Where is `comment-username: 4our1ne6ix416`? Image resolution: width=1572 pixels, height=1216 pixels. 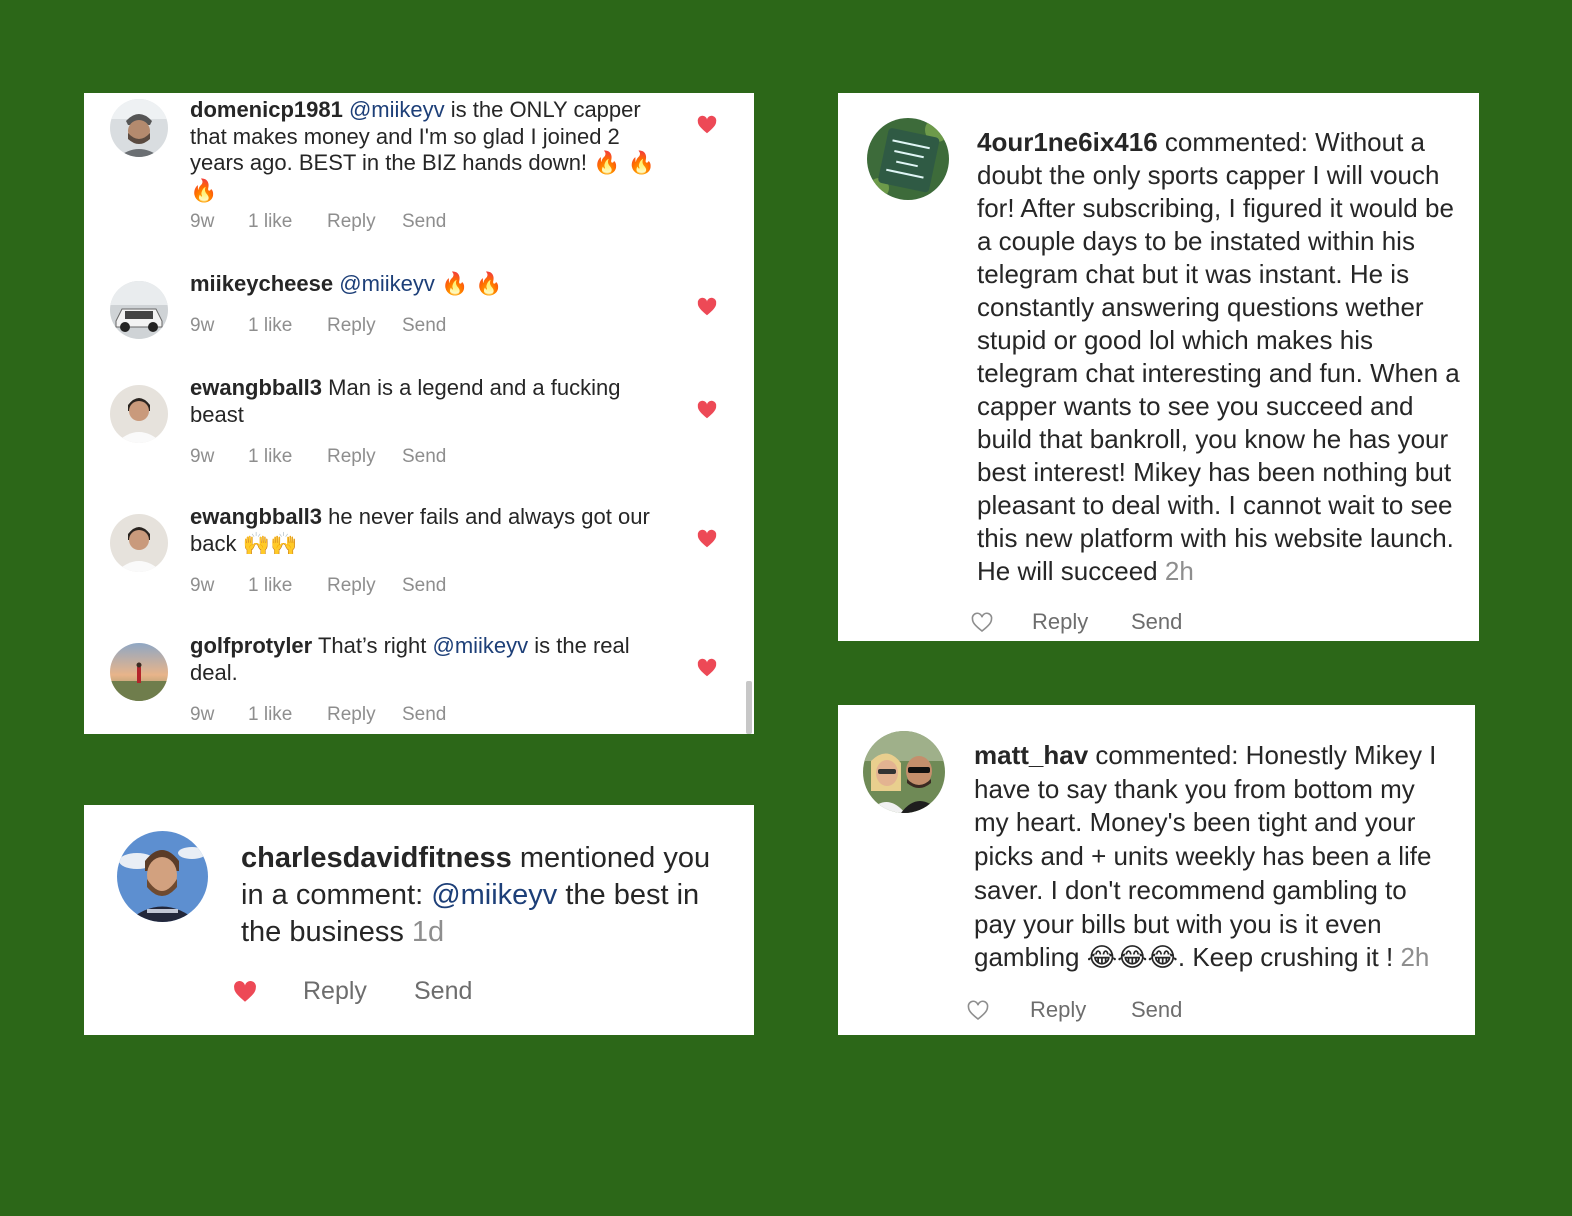
comment-username: 4our1ne6ix416 is located at coordinates (1067, 142).